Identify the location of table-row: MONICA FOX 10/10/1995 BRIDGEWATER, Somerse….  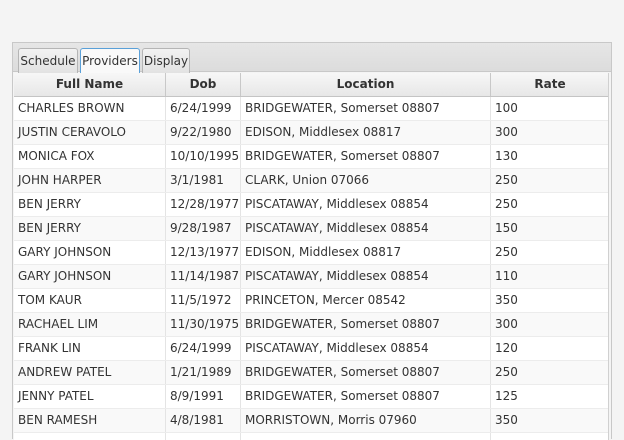
(311, 157).